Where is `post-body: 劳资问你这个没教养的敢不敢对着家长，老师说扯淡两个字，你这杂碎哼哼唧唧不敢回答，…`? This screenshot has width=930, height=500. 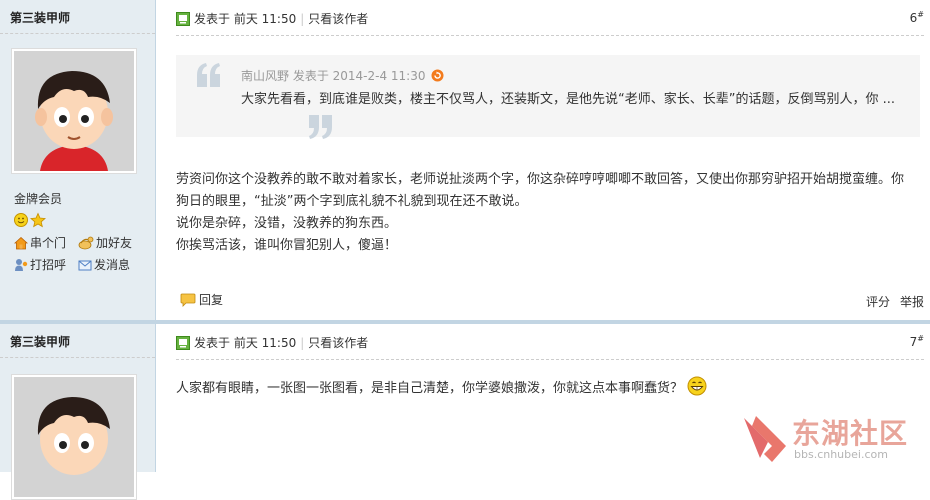 post-body: 劳资问你这个没教养的敢不敢对着家长，老师说扯淡两个字，你这杂碎哼哼唧唧不敢回答，… is located at coordinates (546, 213).